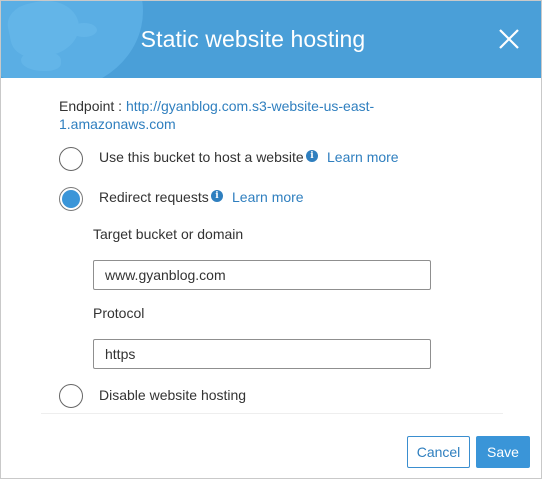  Describe the element at coordinates (262, 275) in the screenshot. I see `target-bucket-input: www.gyanblog.com` at that location.